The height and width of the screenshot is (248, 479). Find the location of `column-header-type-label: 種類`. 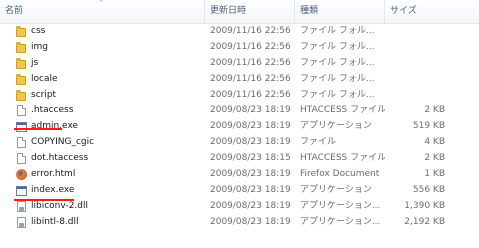

column-header-type-label: 種類 is located at coordinates (309, 11).